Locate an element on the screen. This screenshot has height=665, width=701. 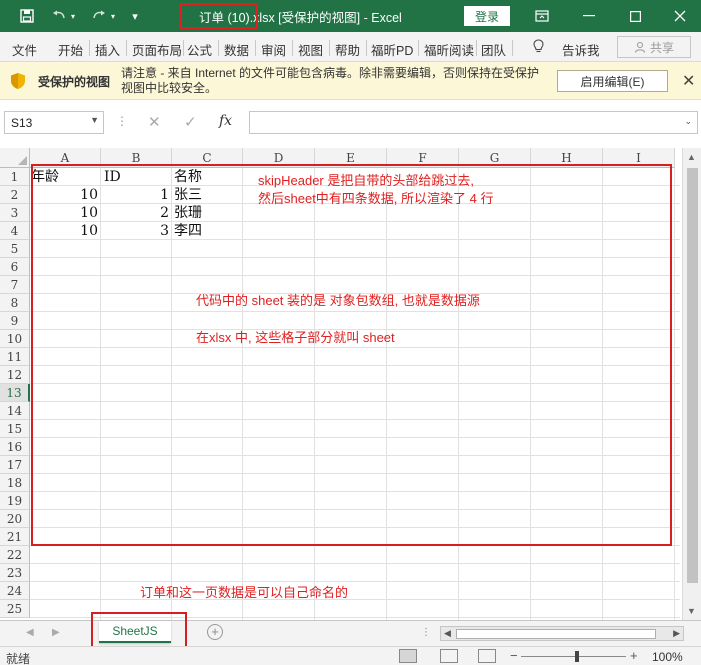
share-button: 共享 is located at coordinates (654, 47).